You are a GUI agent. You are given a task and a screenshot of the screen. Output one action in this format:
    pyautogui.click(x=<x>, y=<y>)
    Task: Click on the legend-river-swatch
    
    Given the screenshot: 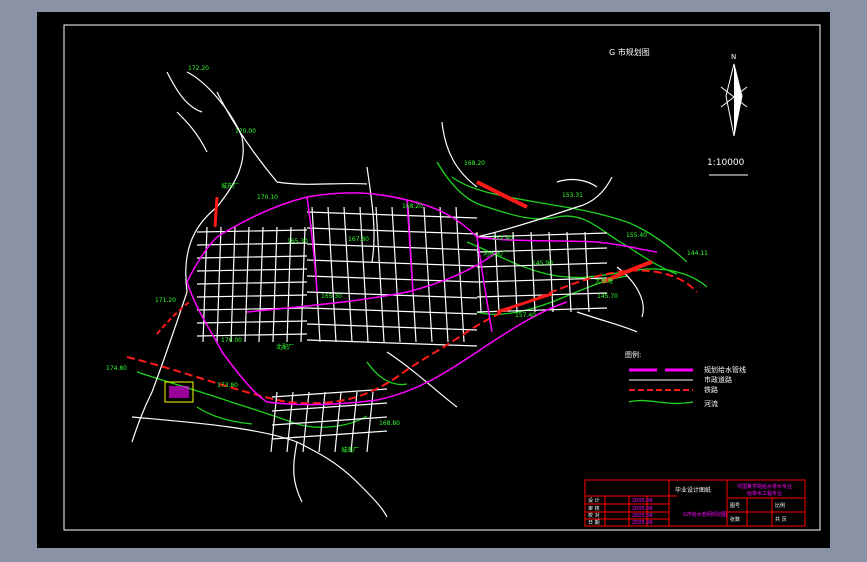 What is the action you would take?
    pyautogui.click(x=661, y=402)
    